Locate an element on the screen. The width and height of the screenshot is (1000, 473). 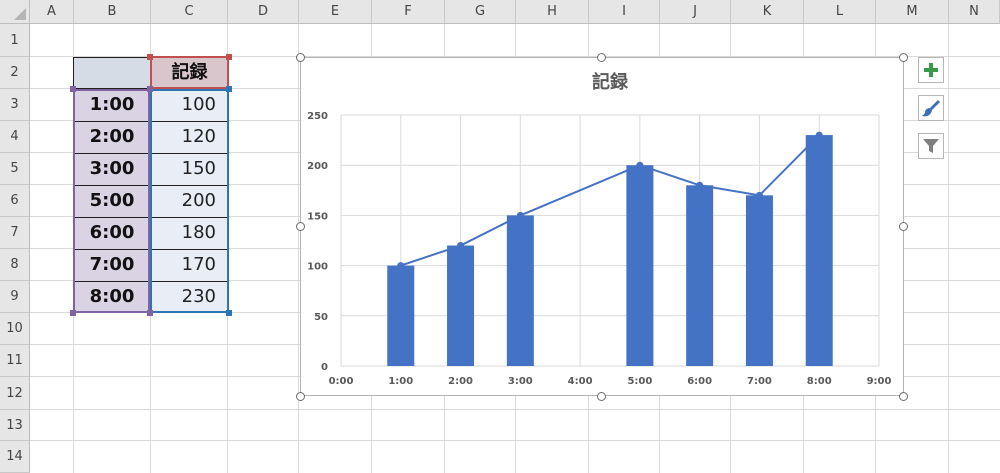
row-header-4: 4 is located at coordinates (15, 137).